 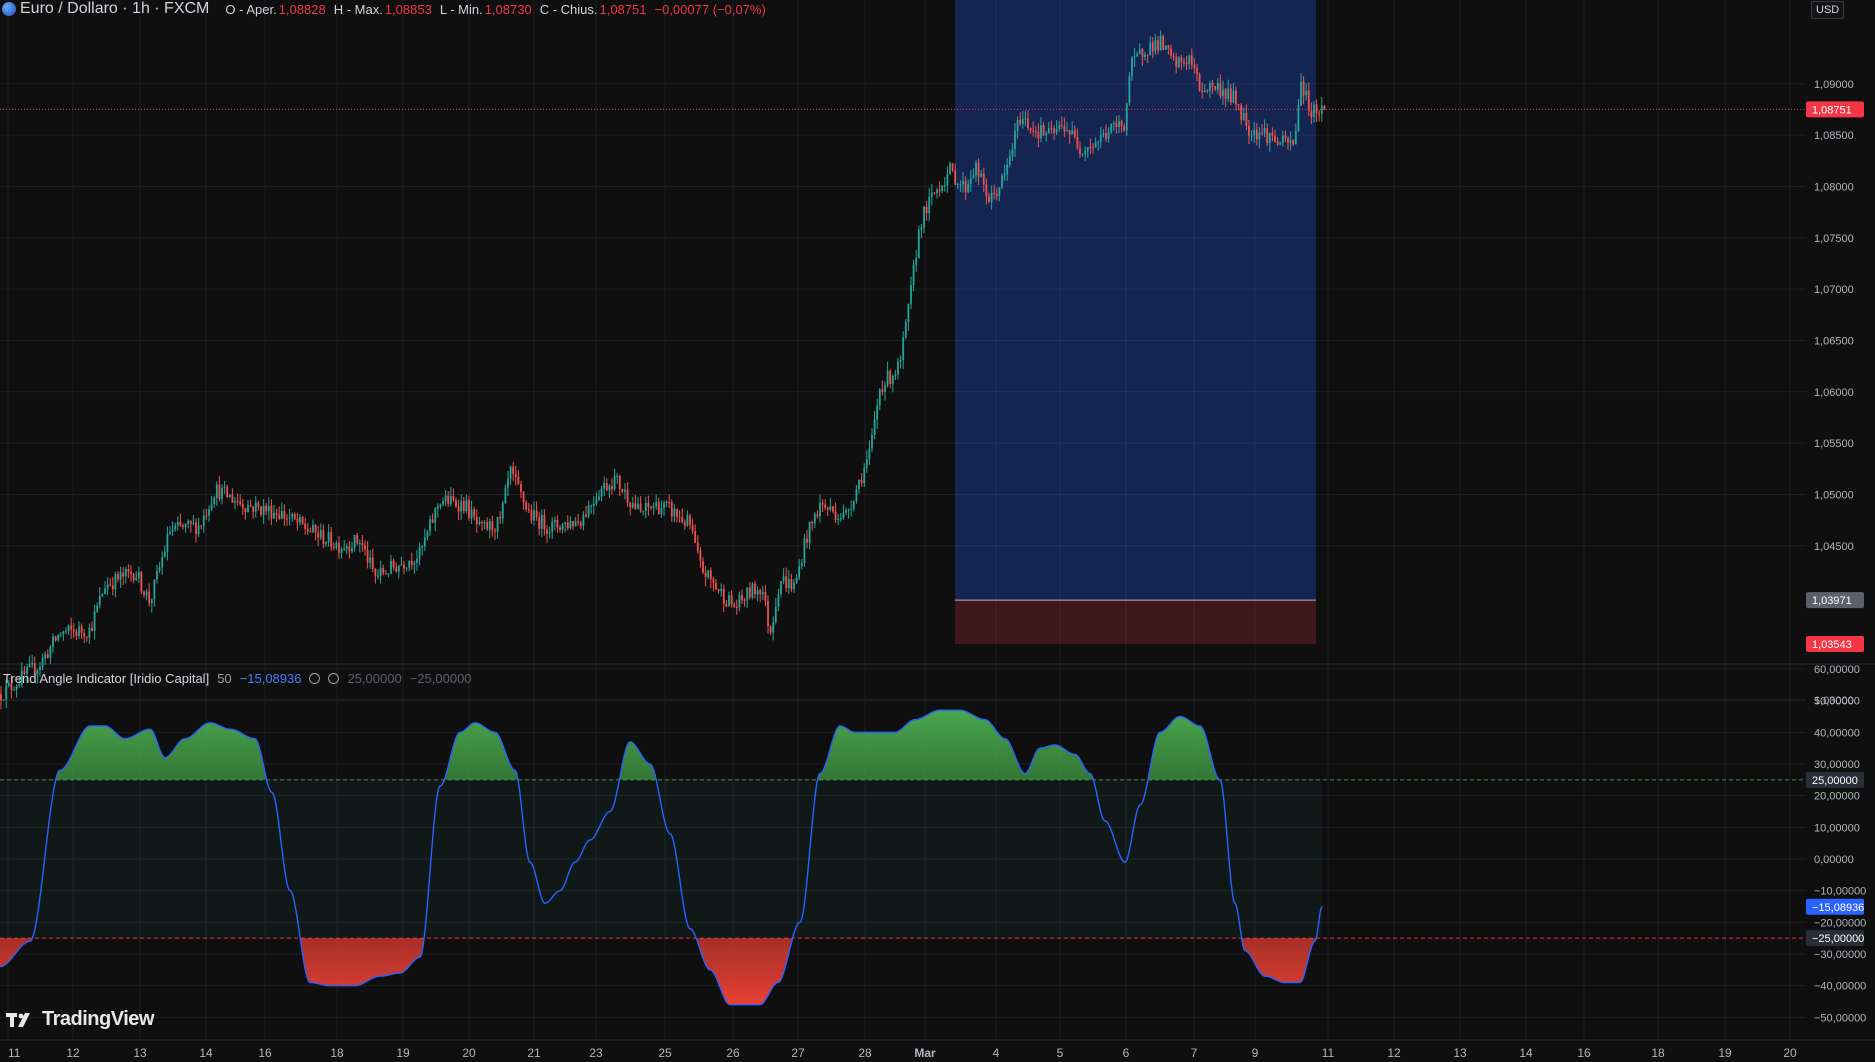 I want to click on indicator-tick-label: 60,00000, so click(x=1837, y=670).